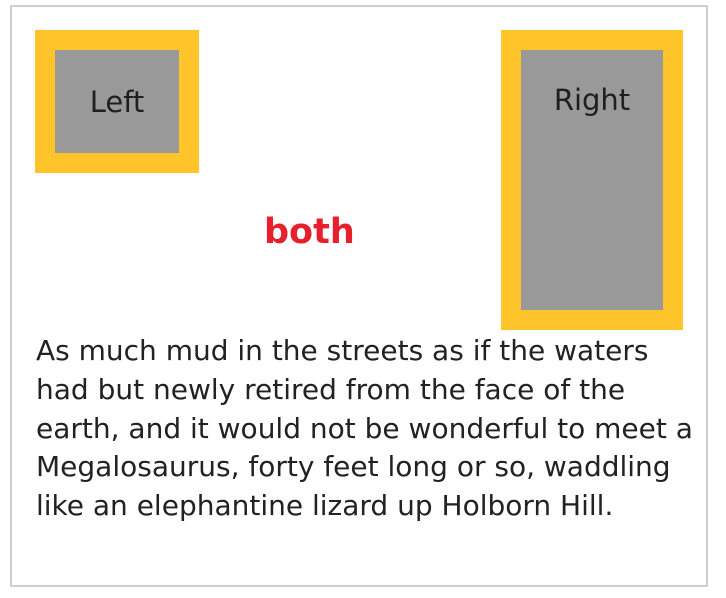 Image resolution: width=726 pixels, height=598 pixels. Describe the element at coordinates (309, 232) in the screenshot. I see `clear-value-label: both` at that location.